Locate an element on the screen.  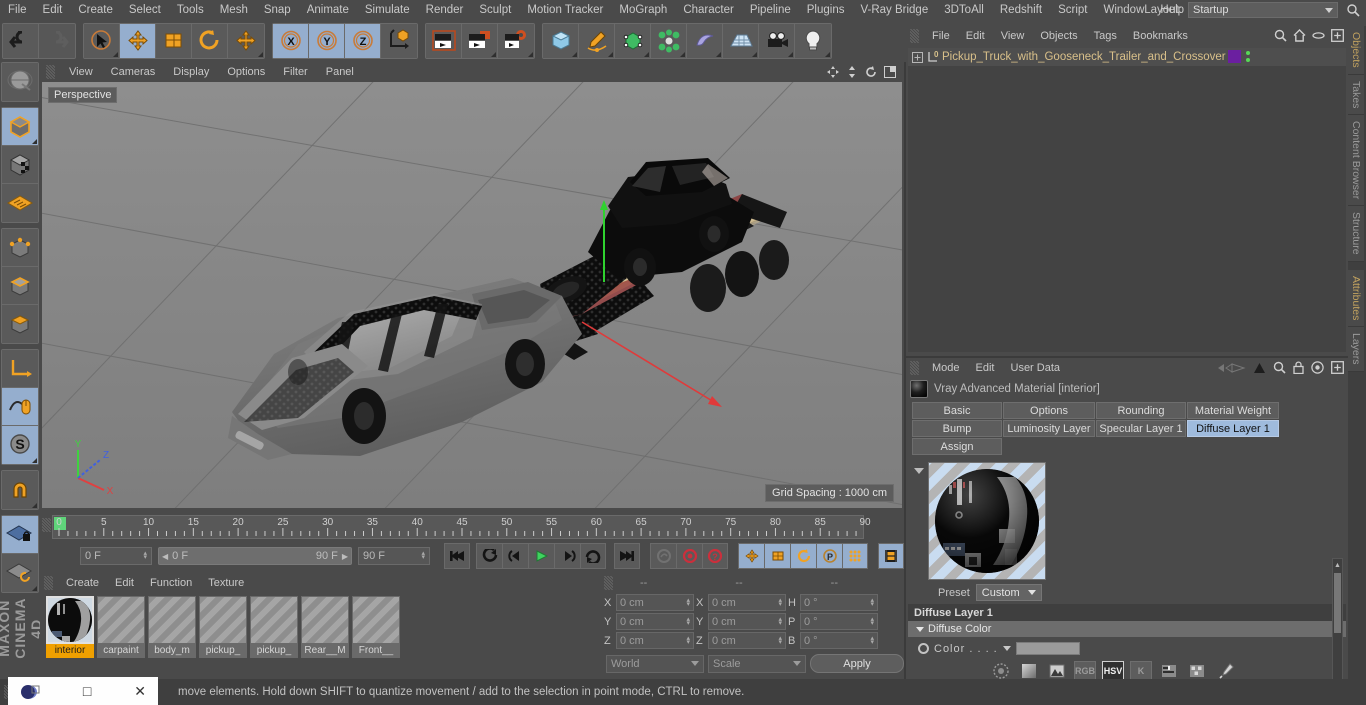
move-icon is located at coordinates (138, 41).